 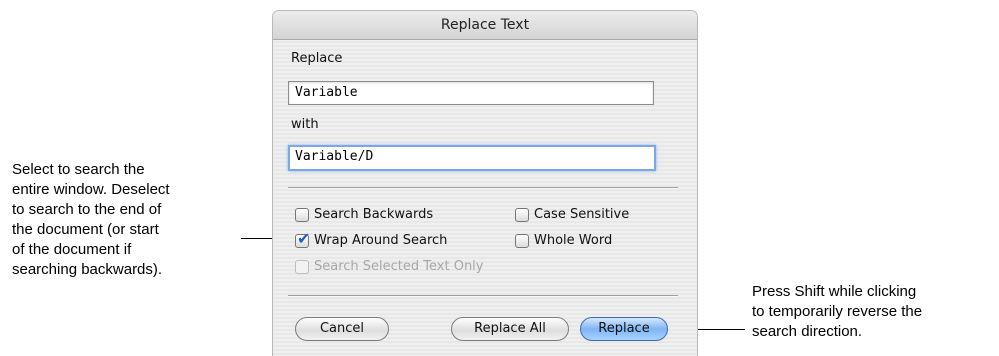 I want to click on checkbox-label: Whole Word, so click(x=573, y=240).